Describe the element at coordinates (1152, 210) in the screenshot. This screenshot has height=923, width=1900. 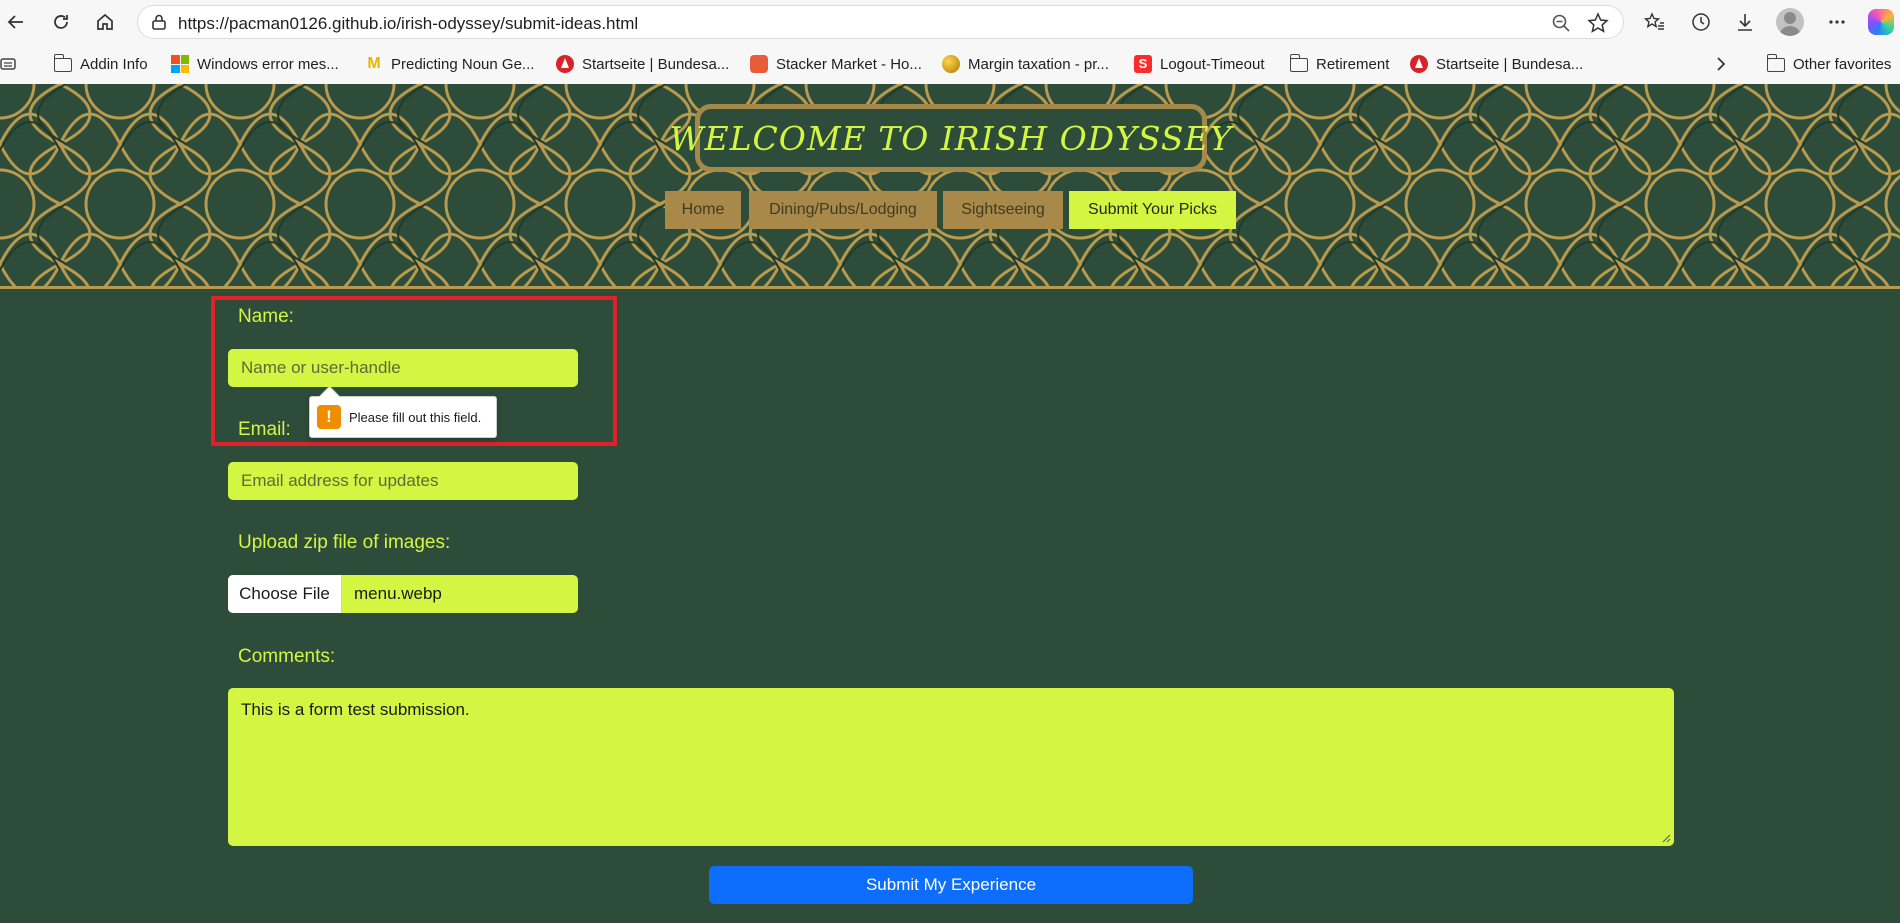
I see `nav-submit-your-picks: Submit Your Picks` at that location.